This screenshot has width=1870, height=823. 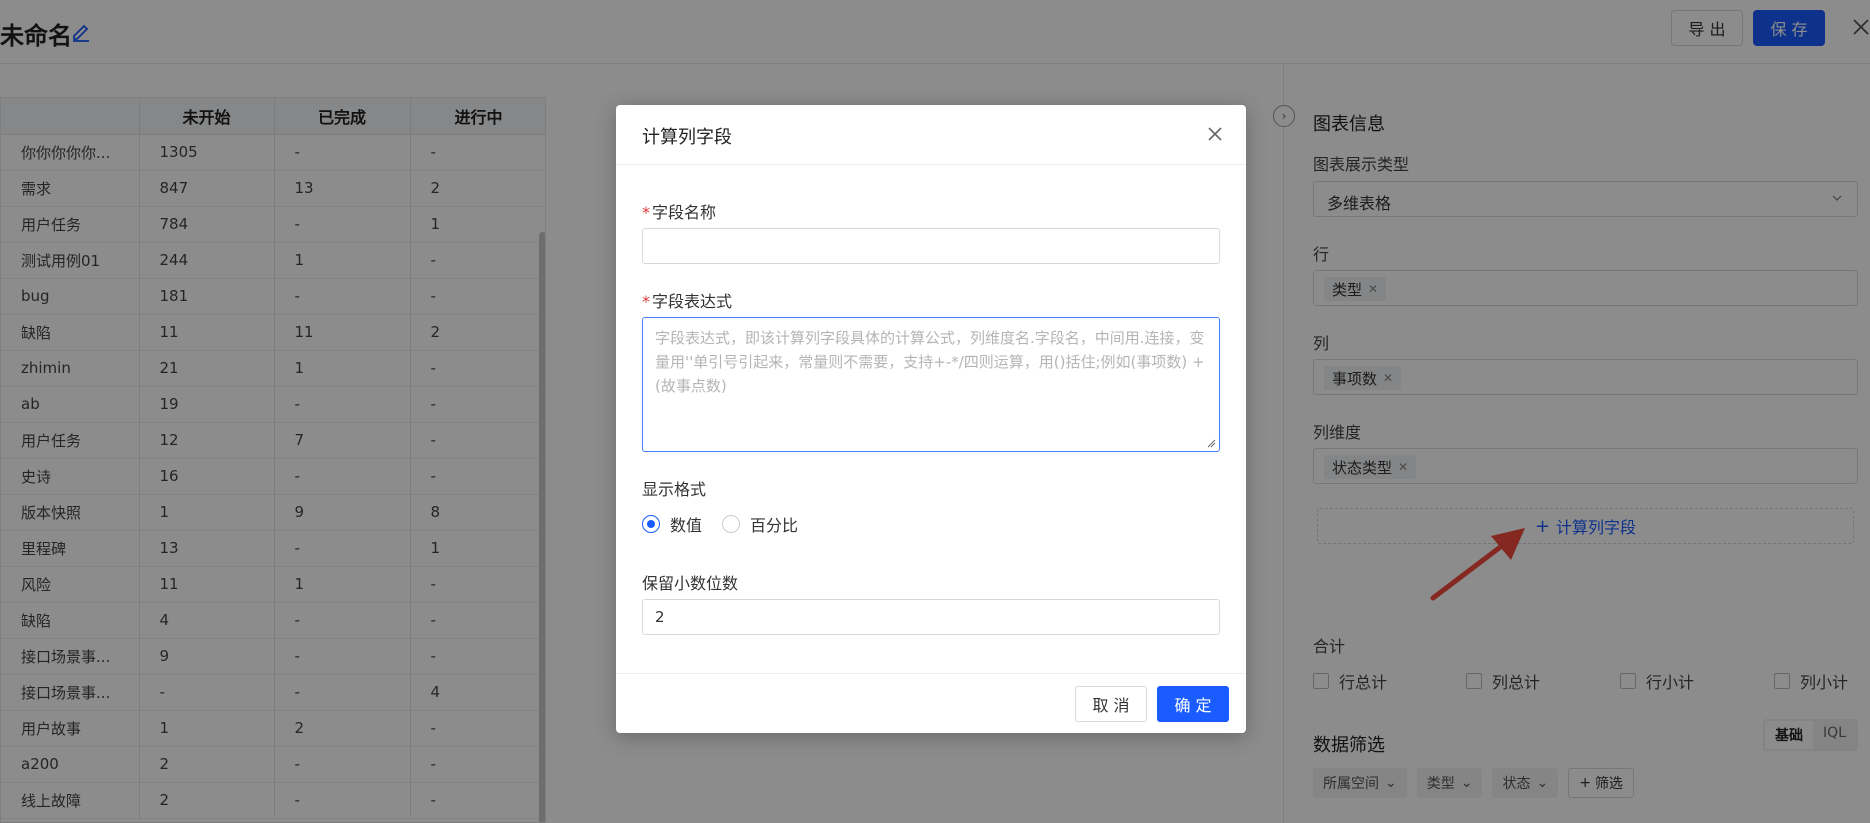 What do you see at coordinates (674, 489) in the screenshot?
I see `display-format-label: 显示格式` at bounding box center [674, 489].